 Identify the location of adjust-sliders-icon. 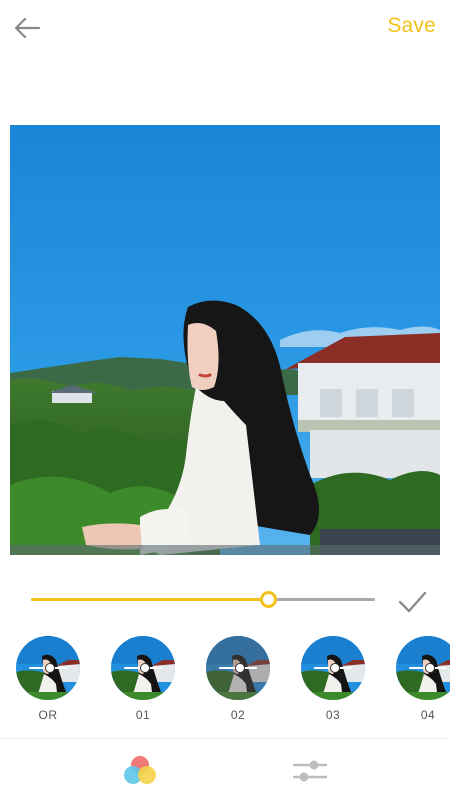
(310, 771).